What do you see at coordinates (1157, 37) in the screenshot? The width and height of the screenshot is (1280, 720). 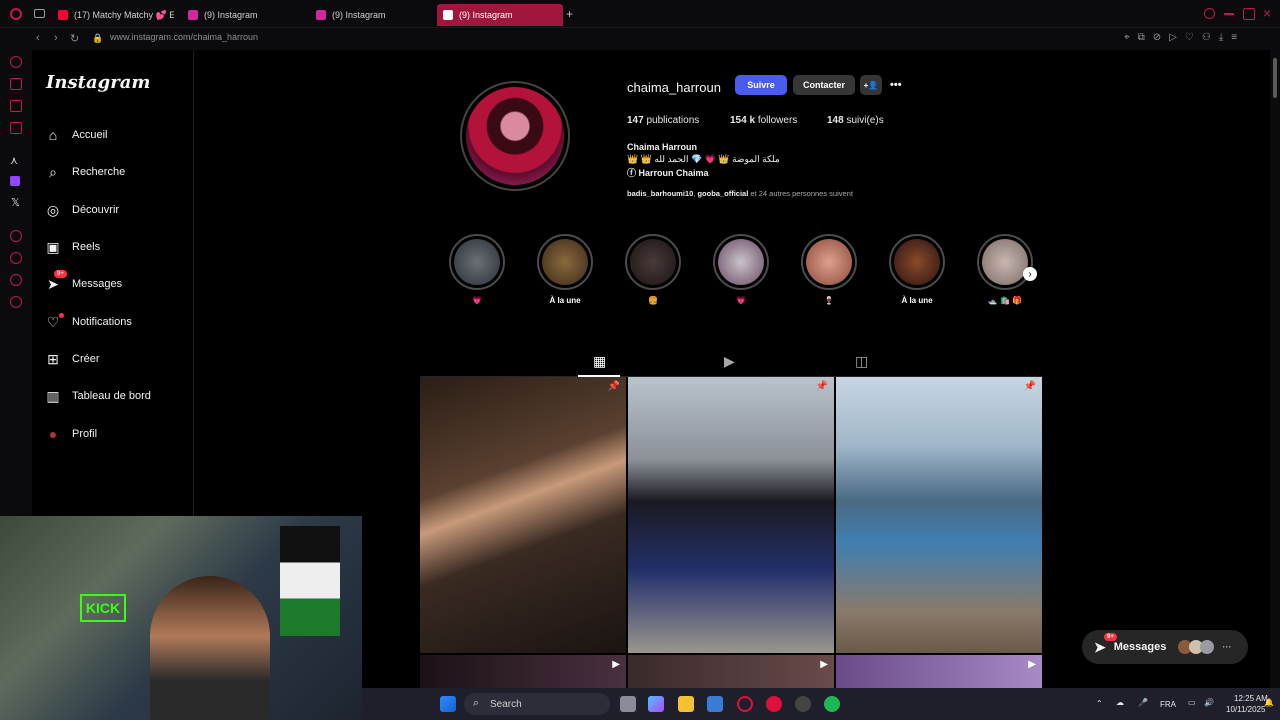 I see `adblock-icon: ⊘` at bounding box center [1157, 37].